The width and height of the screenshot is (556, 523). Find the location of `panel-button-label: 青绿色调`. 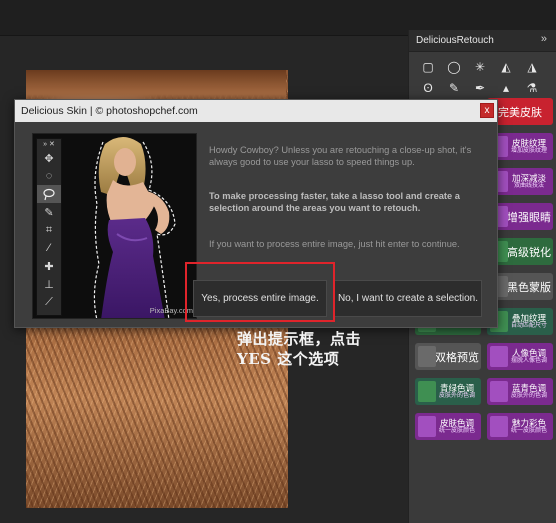

panel-button-label: 青绿色调 is located at coordinates (456, 388).